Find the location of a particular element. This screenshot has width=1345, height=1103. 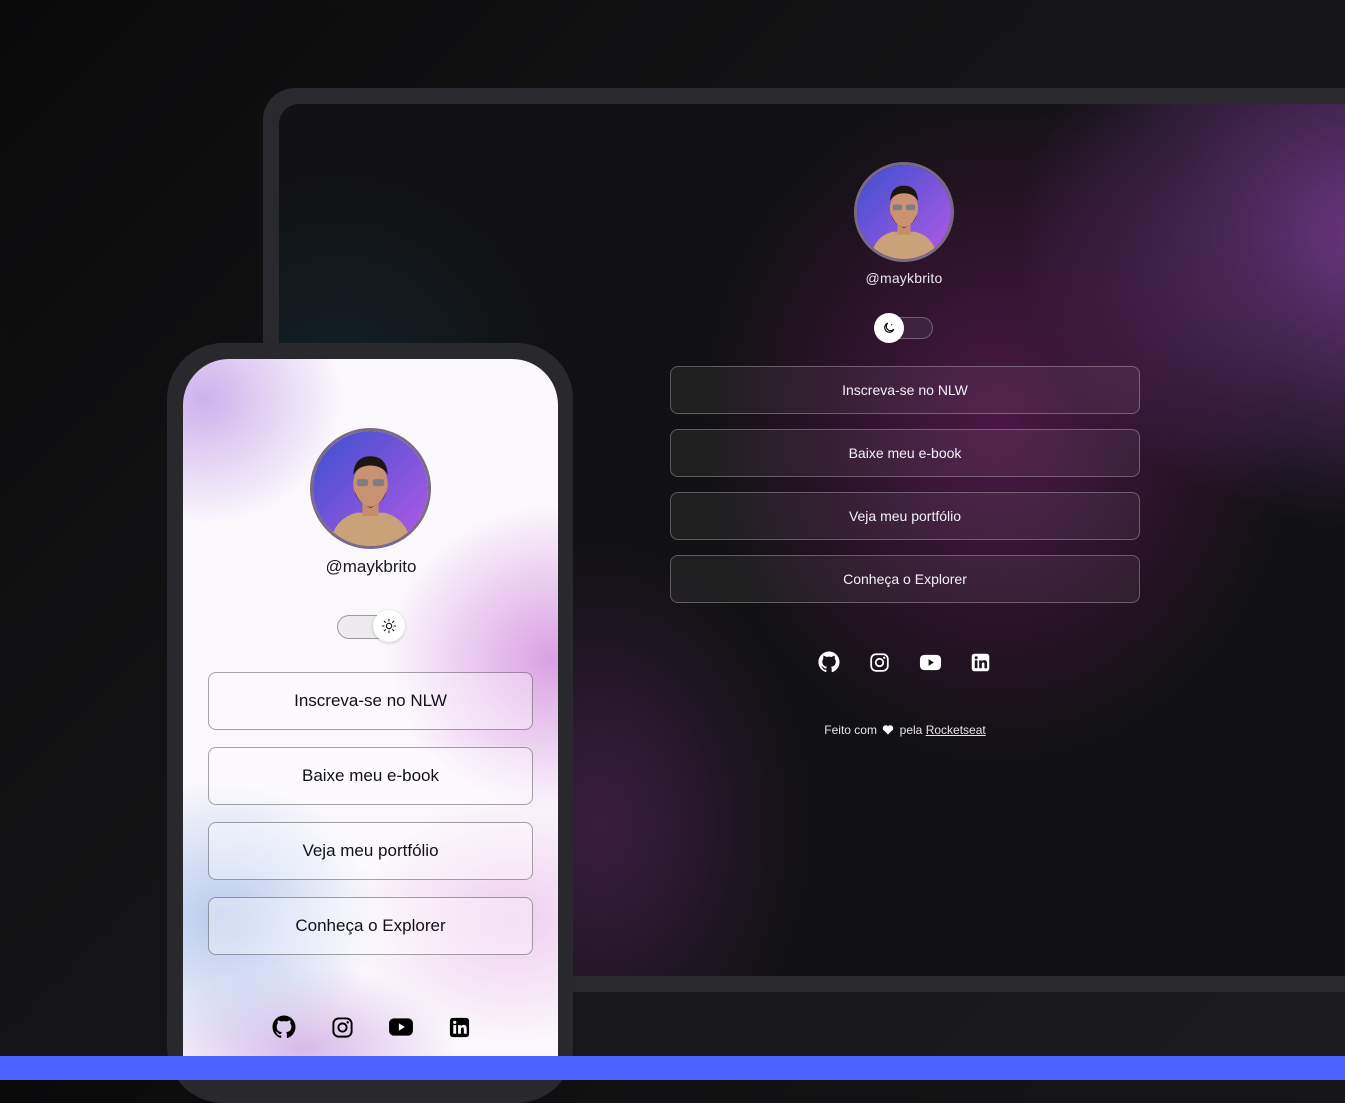

sun-icon is located at coordinates (389, 626).